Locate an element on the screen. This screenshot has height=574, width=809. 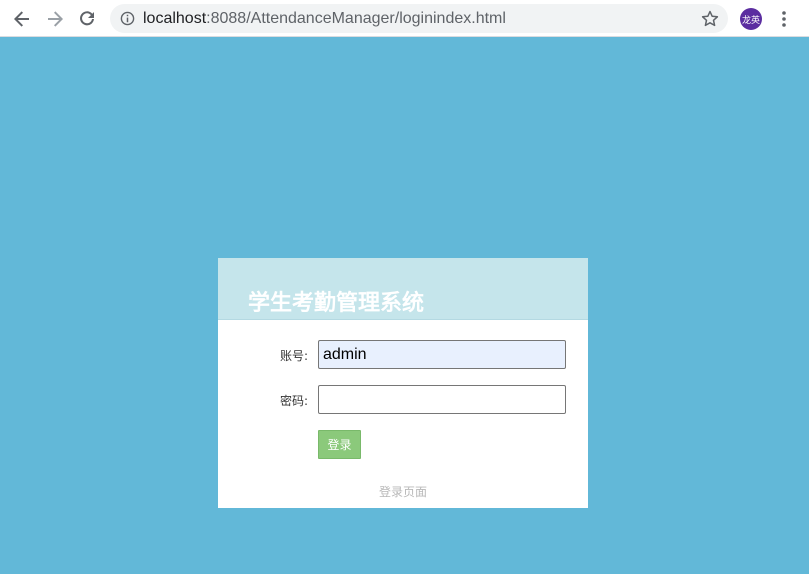
password-label: 密码: is located at coordinates (294, 401).